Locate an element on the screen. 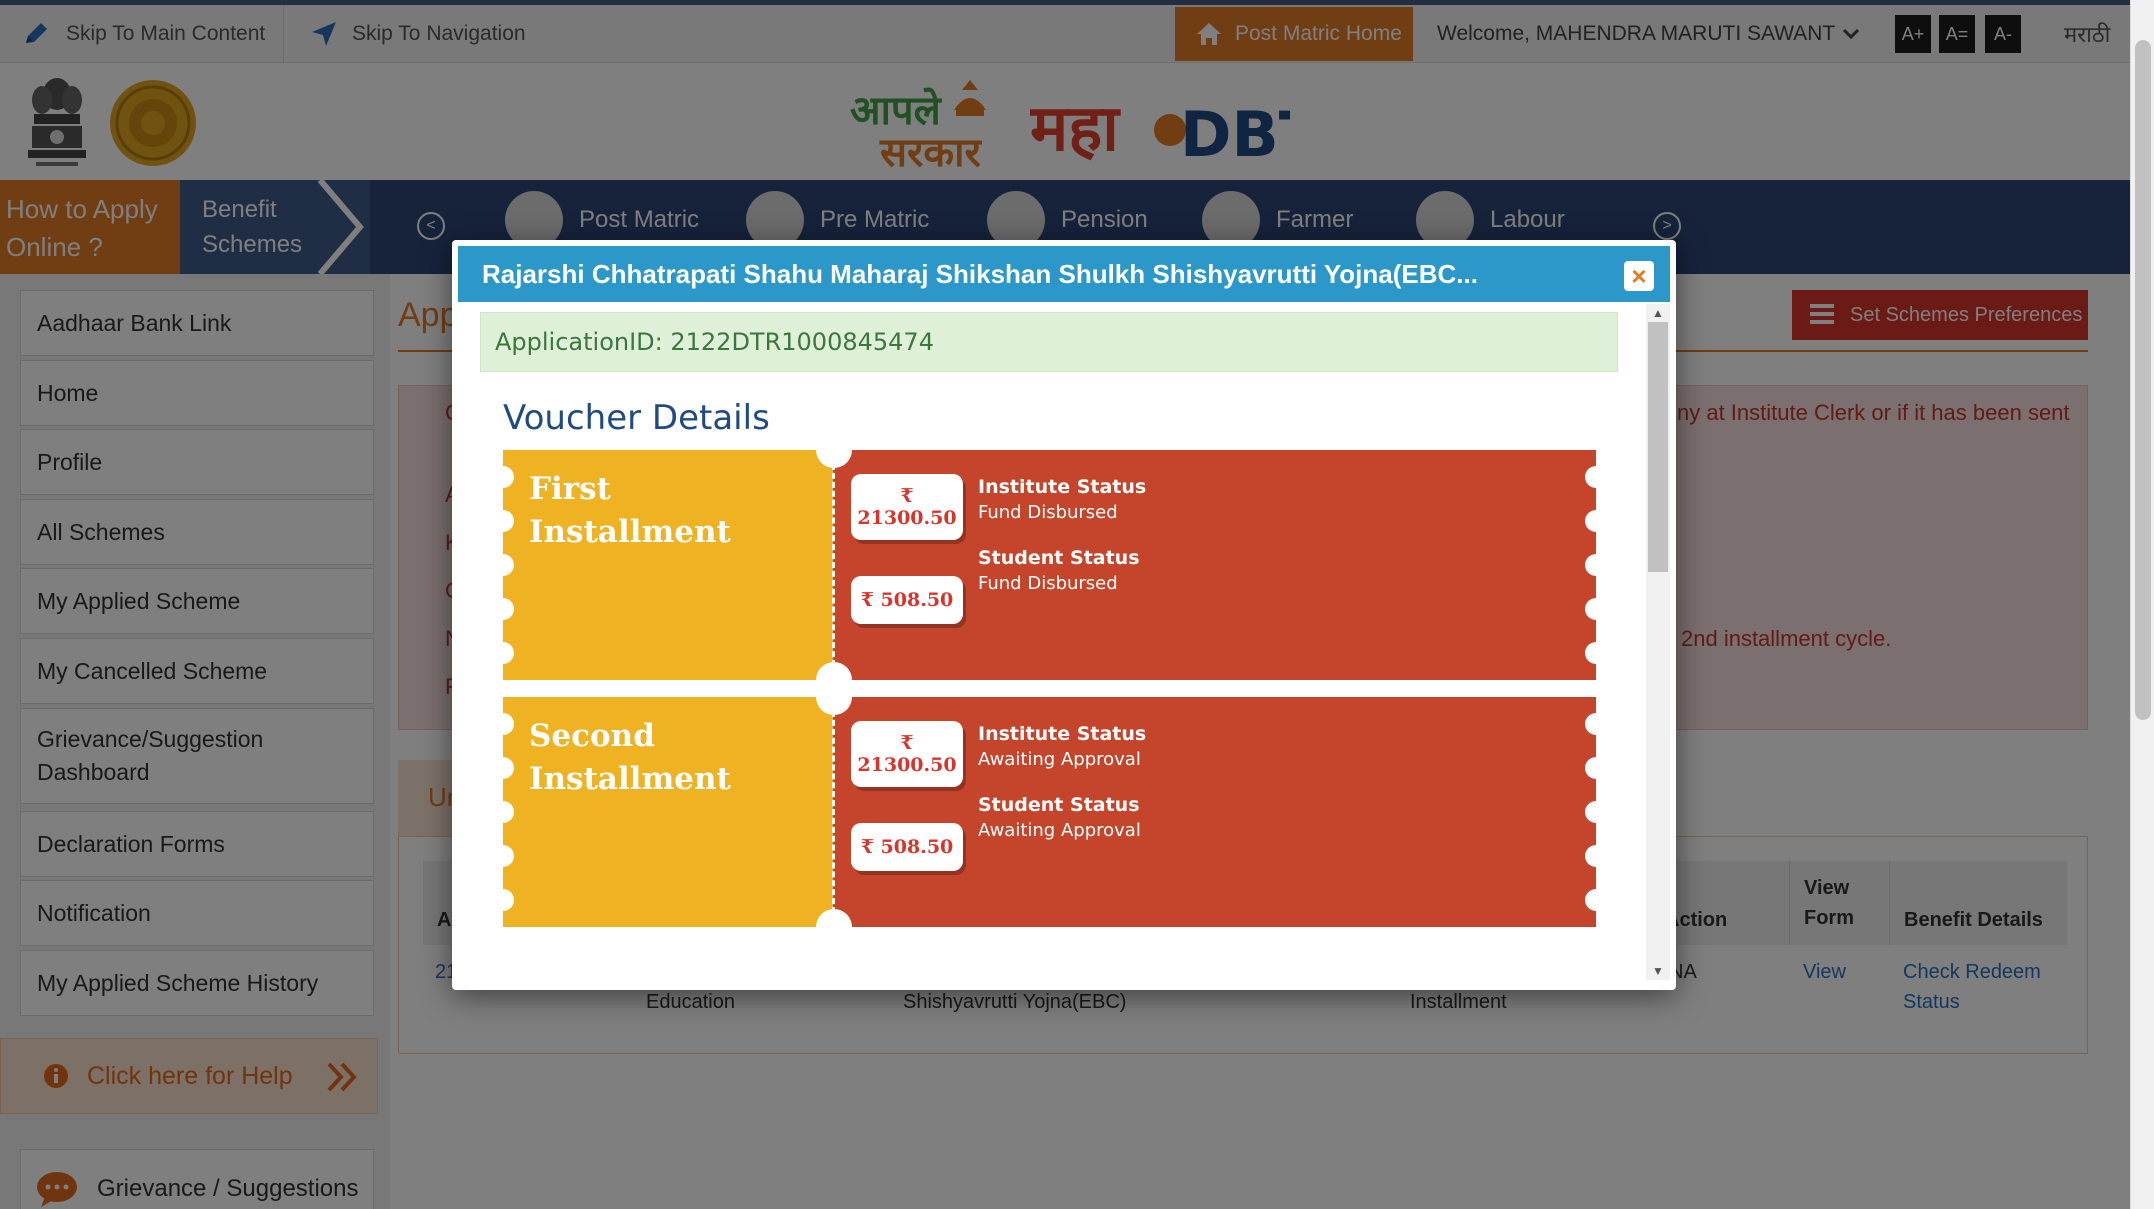 The width and height of the screenshot is (2154, 1209). close-button: × is located at coordinates (1639, 276).